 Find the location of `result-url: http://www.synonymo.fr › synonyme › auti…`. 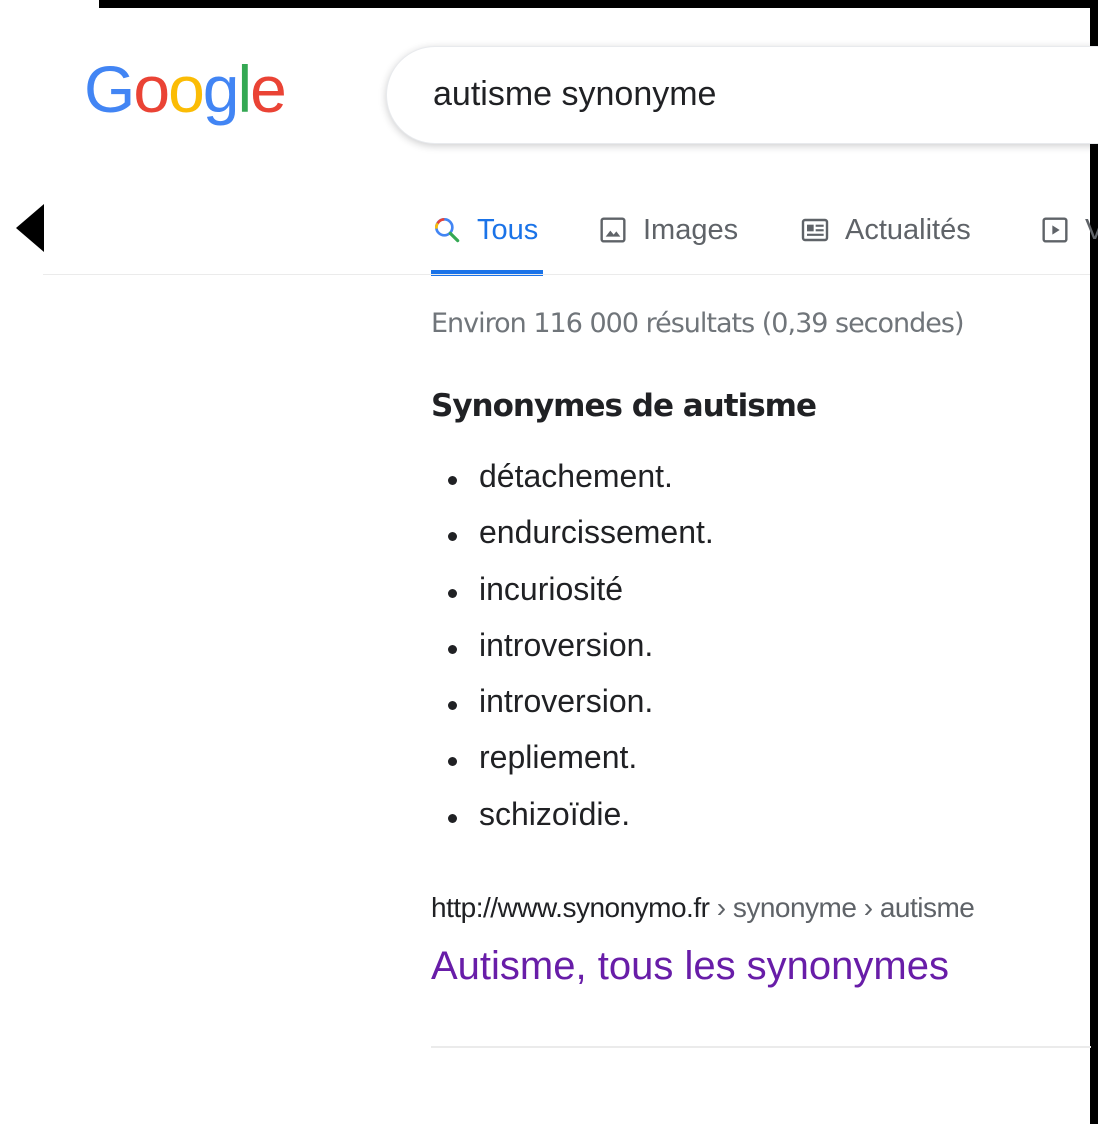

result-url: http://www.synonymo.fr › synonyme › auti… is located at coordinates (703, 908).